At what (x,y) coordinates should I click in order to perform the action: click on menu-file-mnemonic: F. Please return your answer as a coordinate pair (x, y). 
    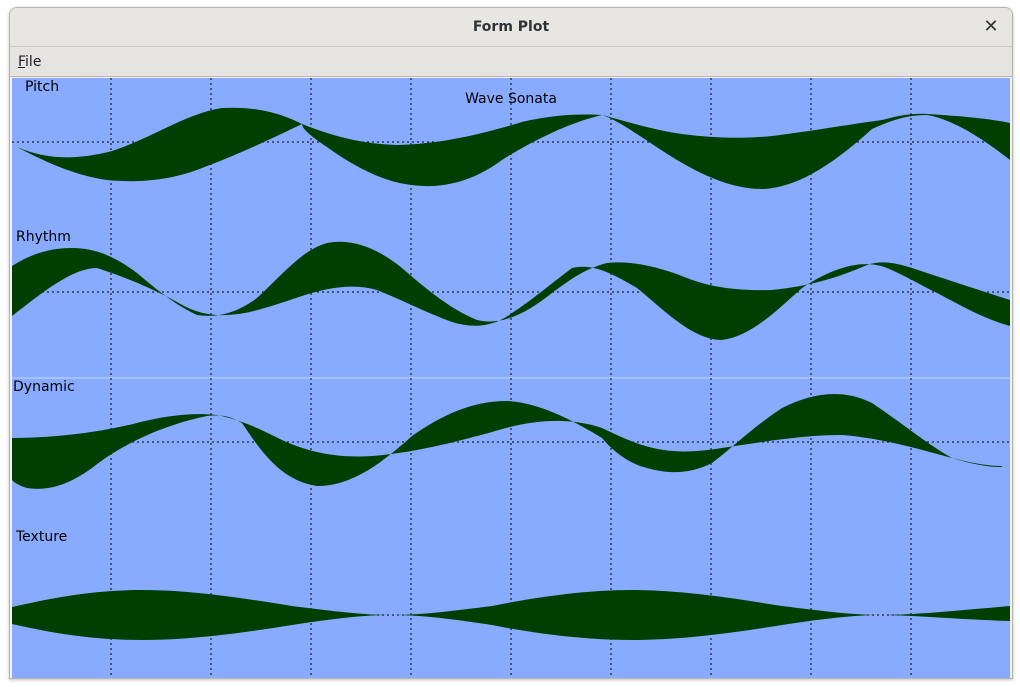
    Looking at the image, I should click on (22, 62).